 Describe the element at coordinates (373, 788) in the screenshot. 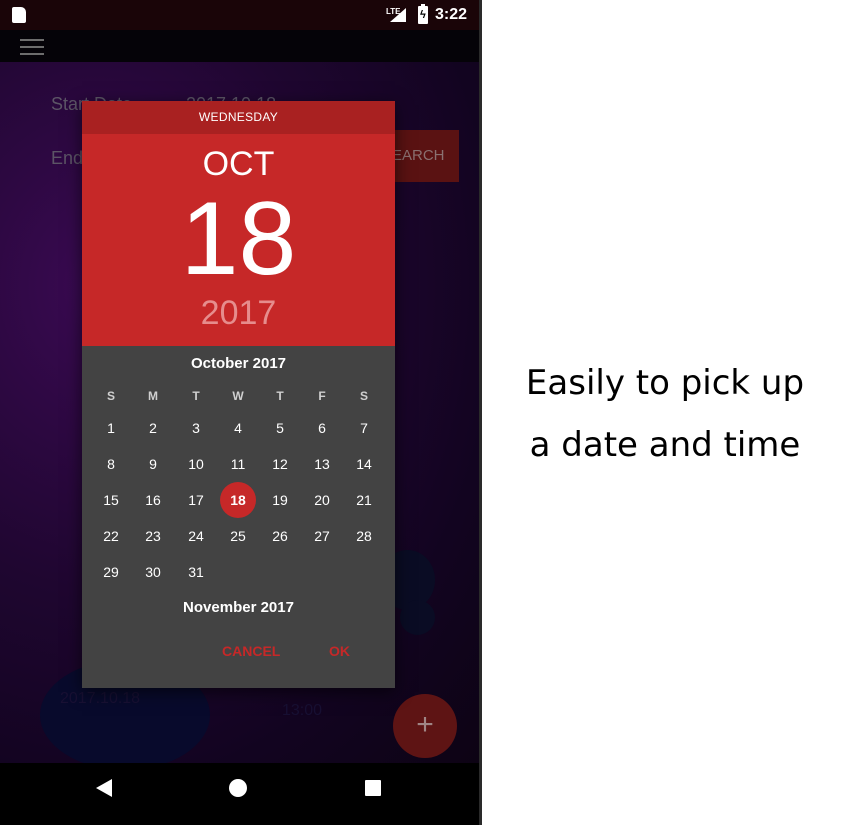

I see `recents-icon` at that location.